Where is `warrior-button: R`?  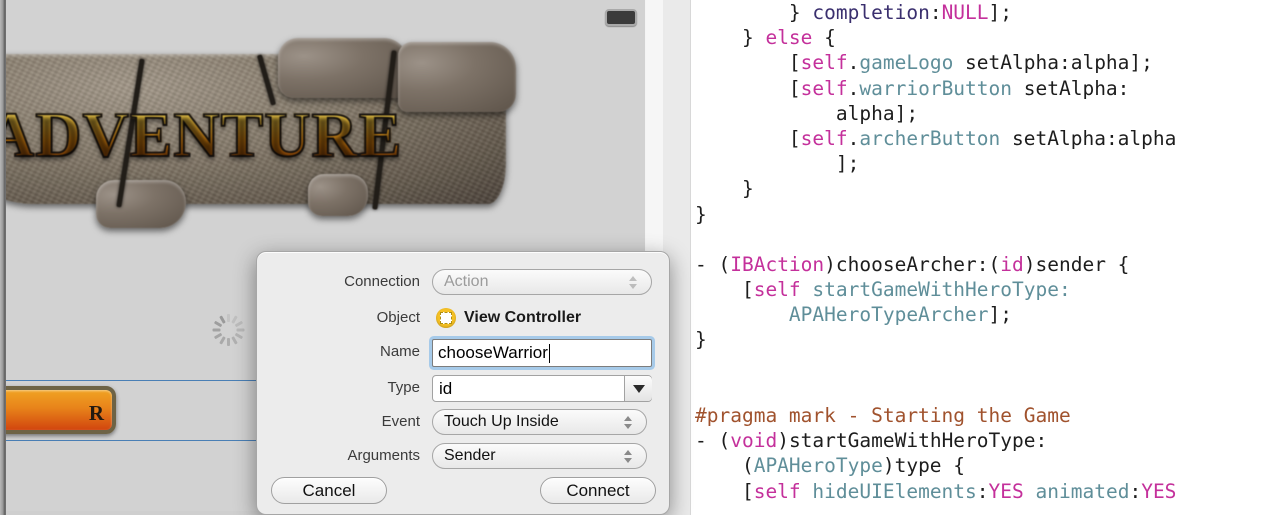
warrior-button: R is located at coordinates (61, 410).